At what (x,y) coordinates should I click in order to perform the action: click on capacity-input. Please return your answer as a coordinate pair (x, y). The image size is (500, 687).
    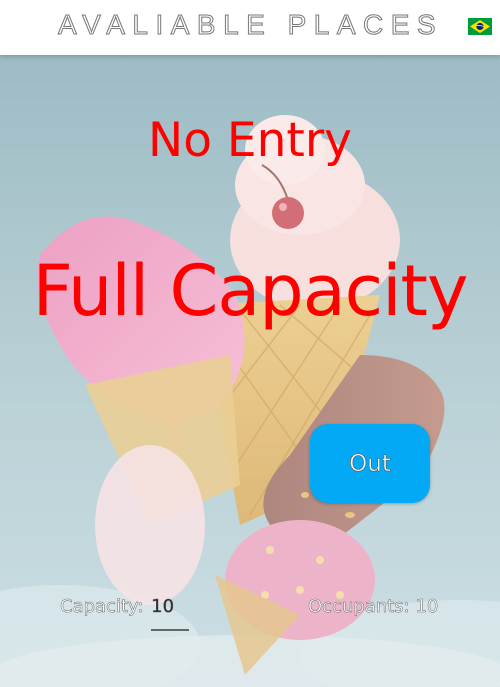
    Looking at the image, I should click on (170, 613).